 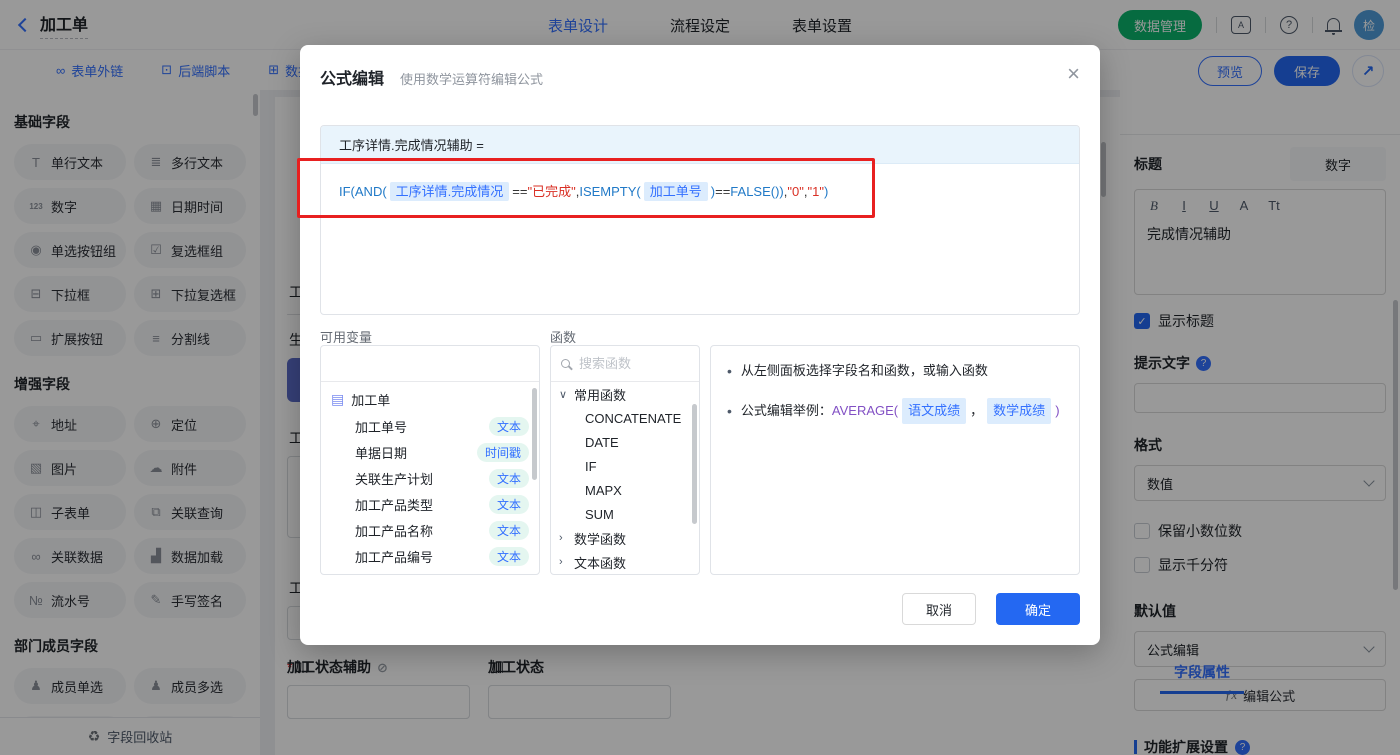 I want to click on function-row: SUM, so click(x=625, y=514).